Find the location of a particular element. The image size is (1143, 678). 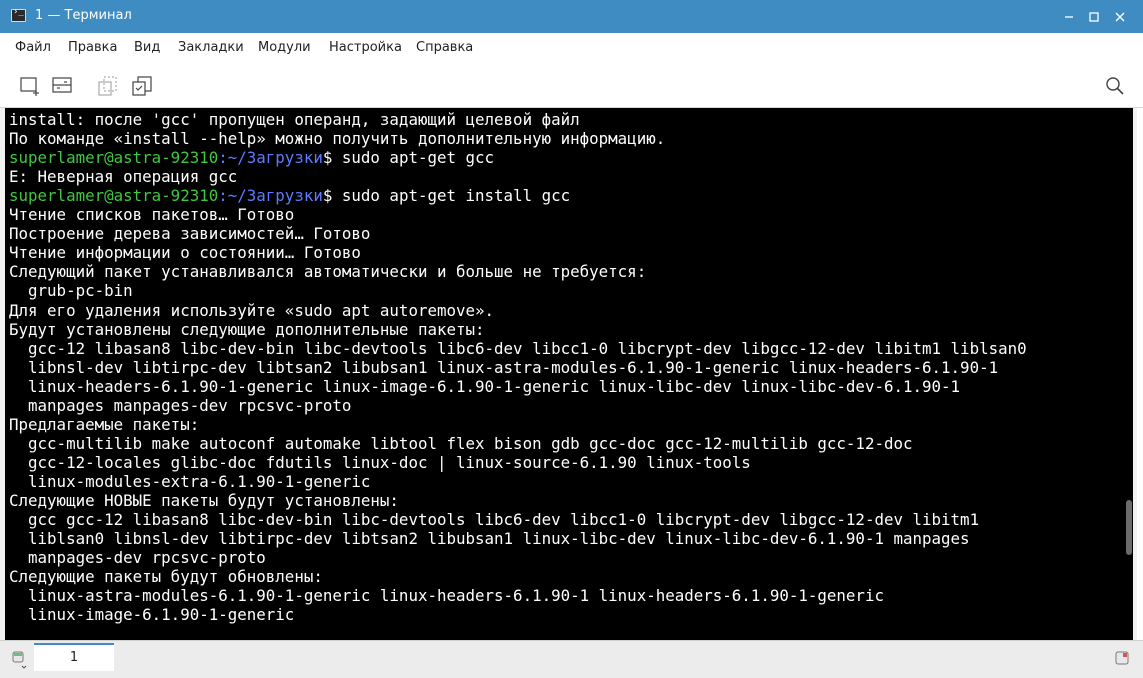

window-titlebar: 1 — Терминал is located at coordinates (571, 17).